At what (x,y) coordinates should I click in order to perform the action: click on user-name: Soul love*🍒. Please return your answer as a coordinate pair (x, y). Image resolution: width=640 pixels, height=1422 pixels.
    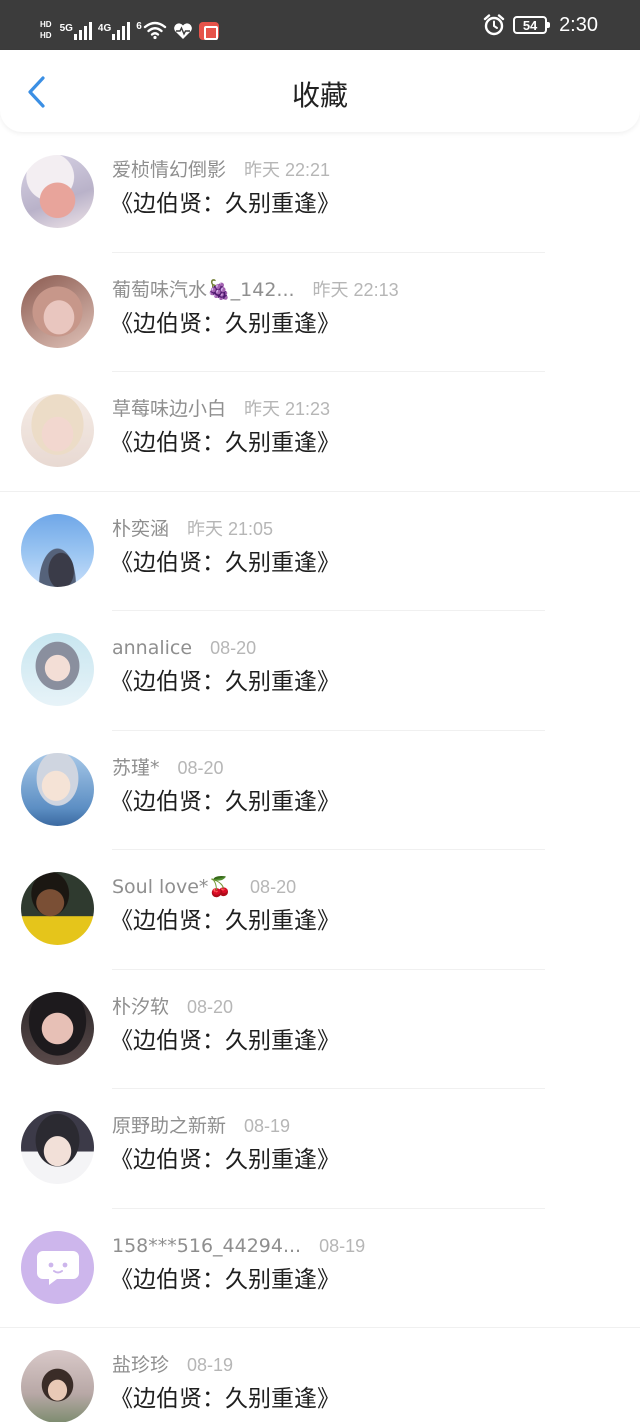
    Looking at the image, I should click on (172, 887).